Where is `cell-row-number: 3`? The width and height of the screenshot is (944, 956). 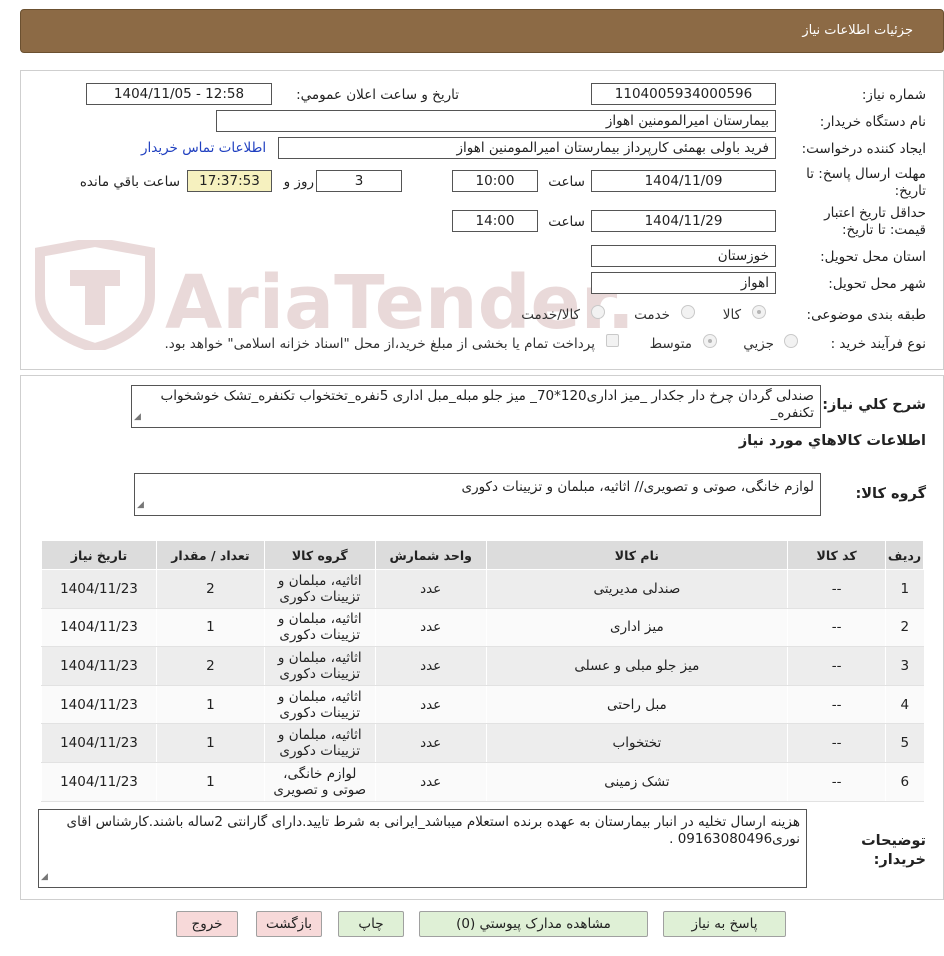 cell-row-number: 3 is located at coordinates (904, 666).